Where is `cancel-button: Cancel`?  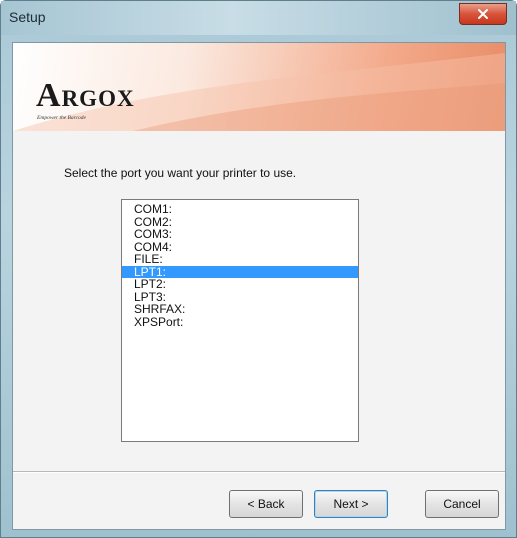
cancel-button: Cancel is located at coordinates (462, 504).